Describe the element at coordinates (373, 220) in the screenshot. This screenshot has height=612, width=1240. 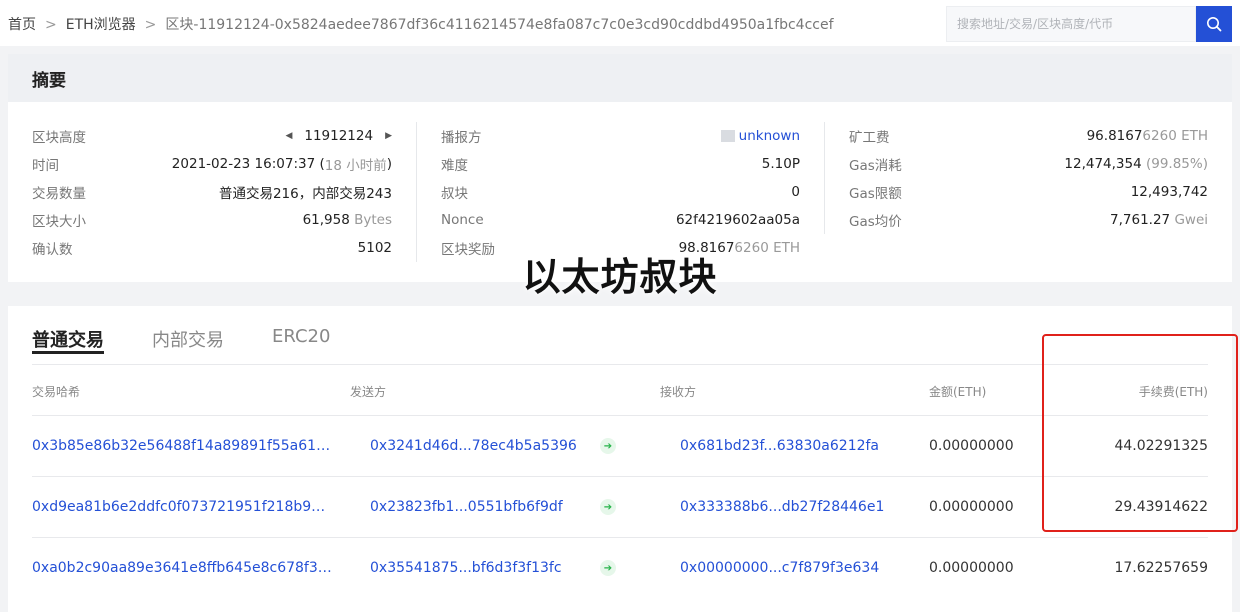
I see `block-size-unit: Bytes` at that location.